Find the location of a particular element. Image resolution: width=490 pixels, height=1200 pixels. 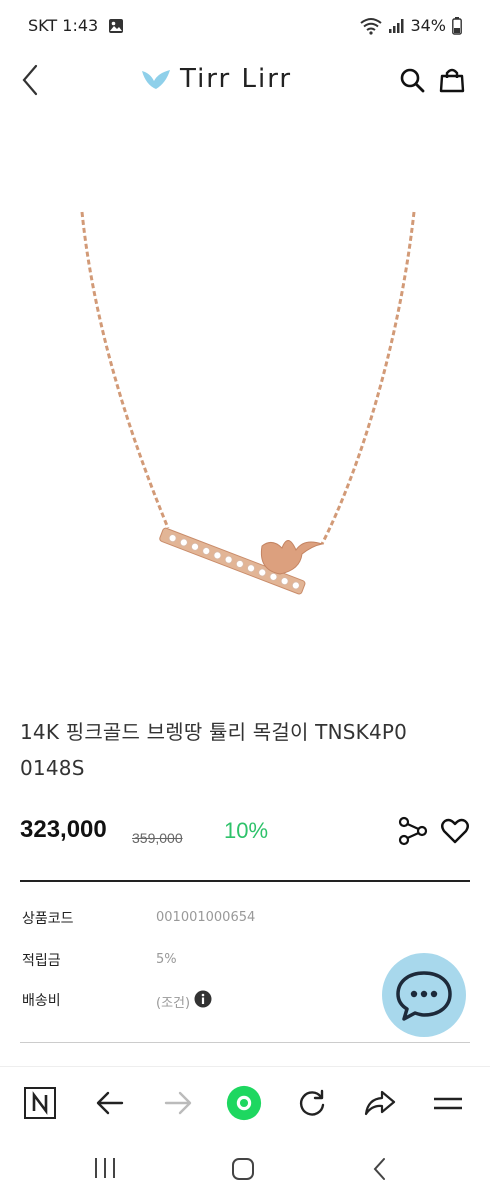

info-icon is located at coordinates (203, 999).